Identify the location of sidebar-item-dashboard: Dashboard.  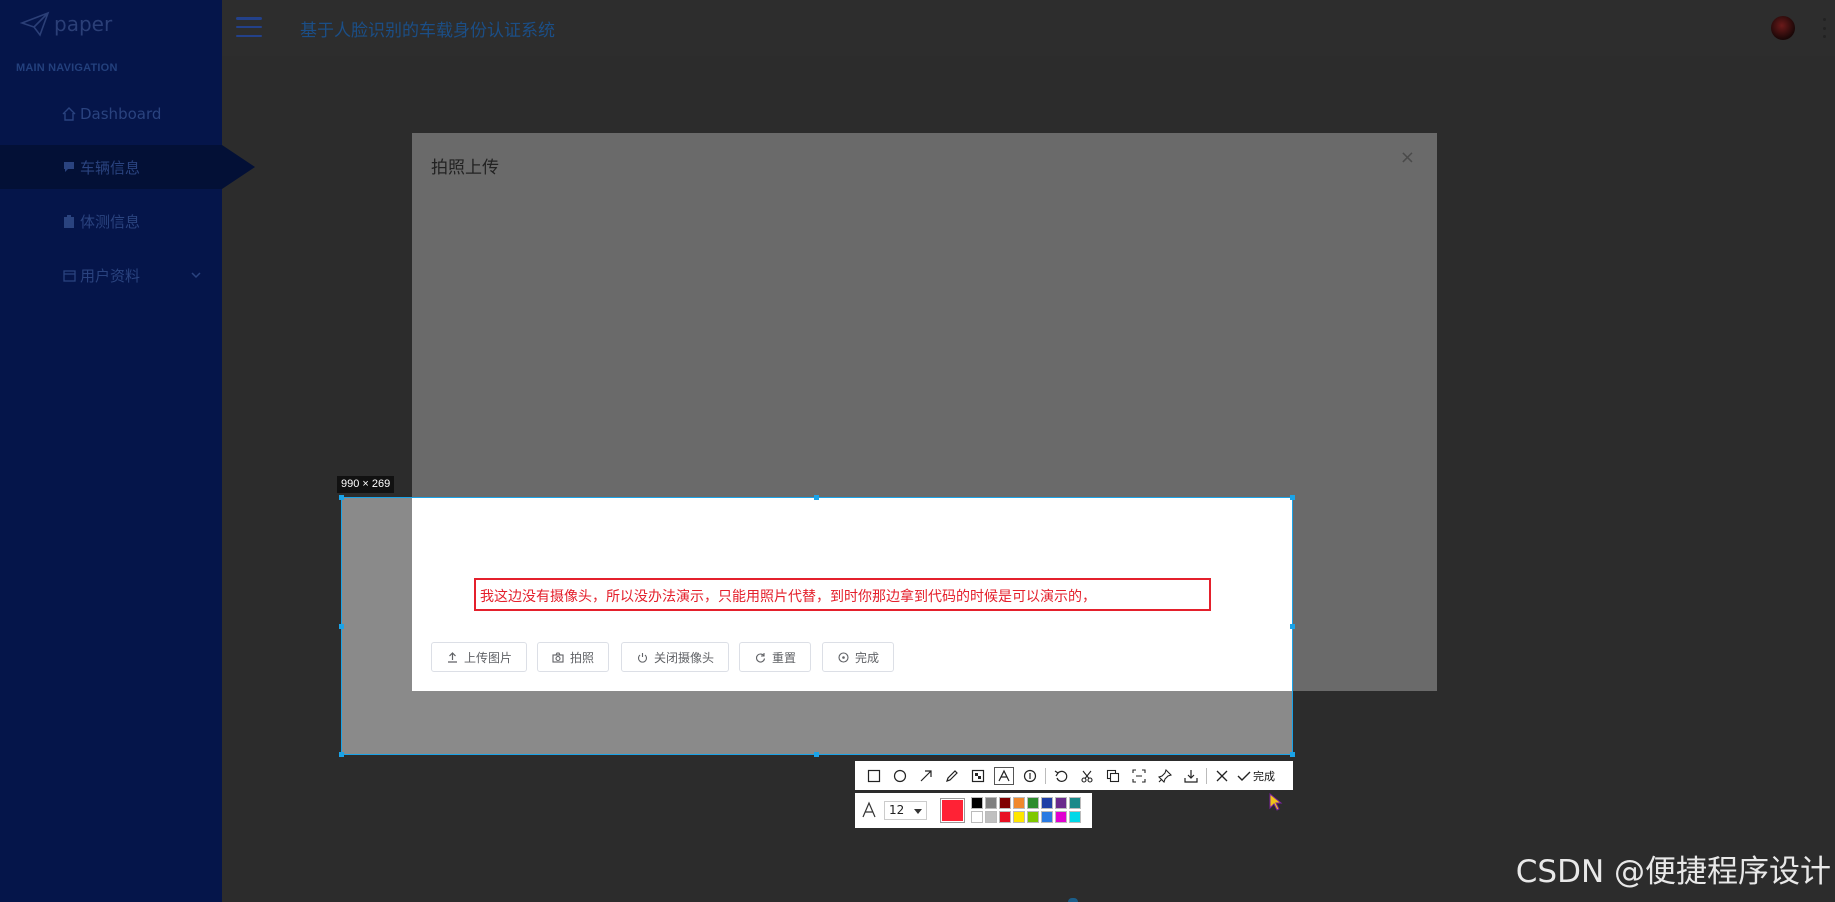
(111, 114).